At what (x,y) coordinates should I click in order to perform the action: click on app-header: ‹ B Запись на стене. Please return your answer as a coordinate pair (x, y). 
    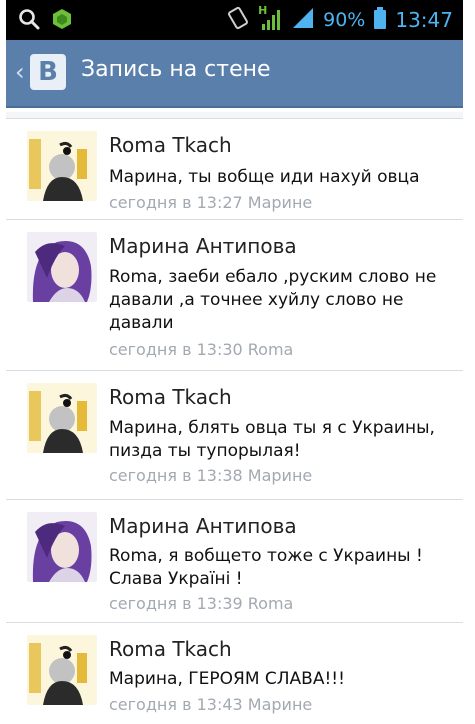
    Looking at the image, I should click on (234, 74).